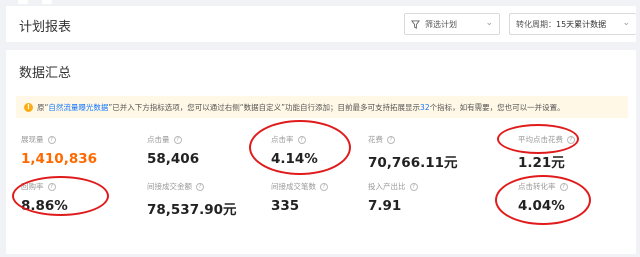 This screenshot has width=640, height=257. What do you see at coordinates (45, 27) in the screenshot?
I see `page-title: 计划报表` at bounding box center [45, 27].